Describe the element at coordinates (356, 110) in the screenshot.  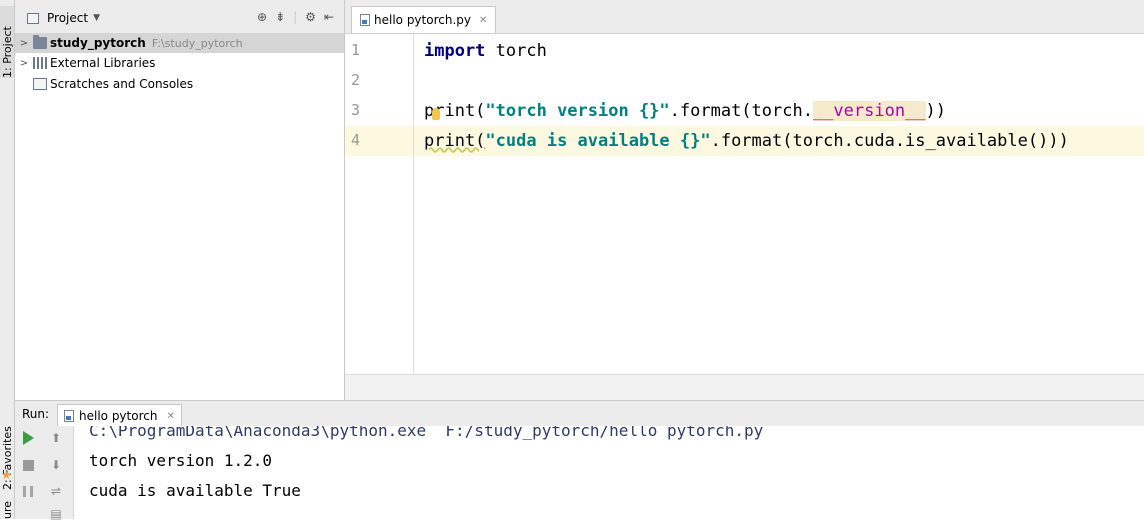
I see `line-number: 3` at that location.